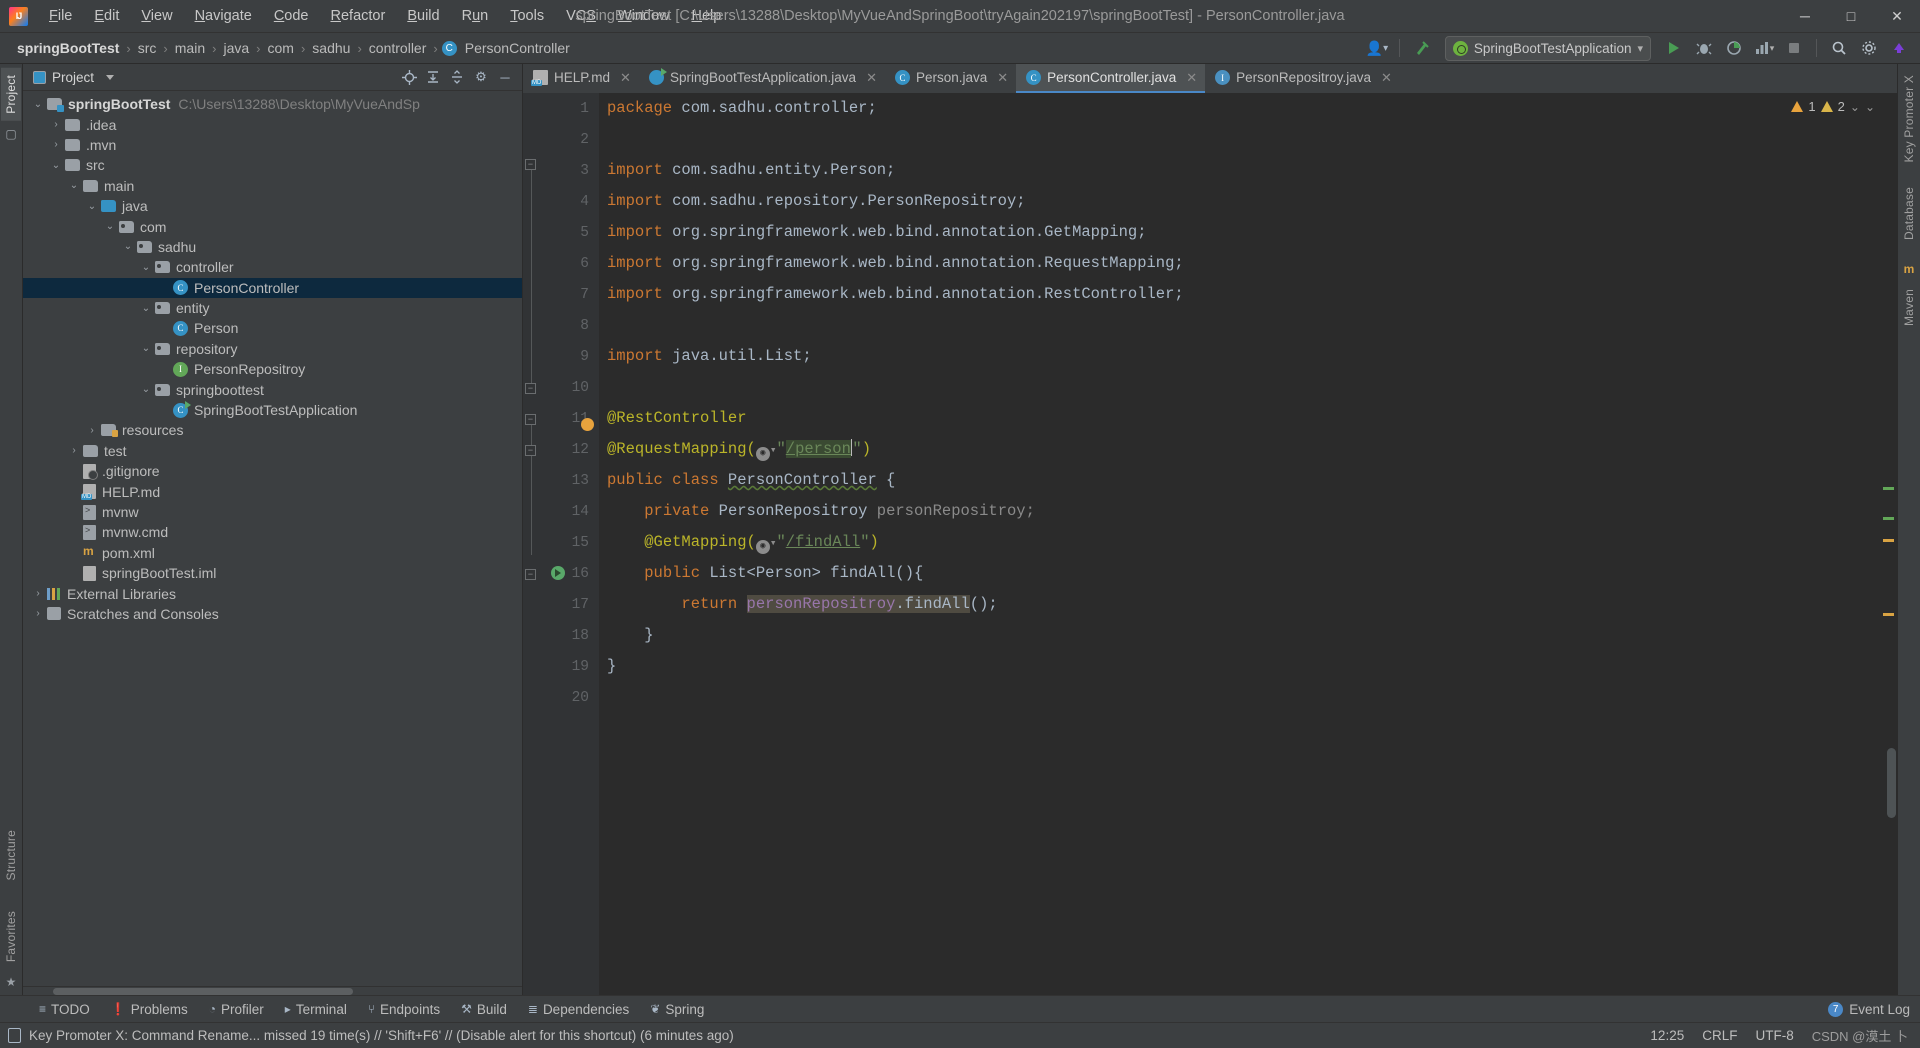  I want to click on locate-icon, so click(409, 77).